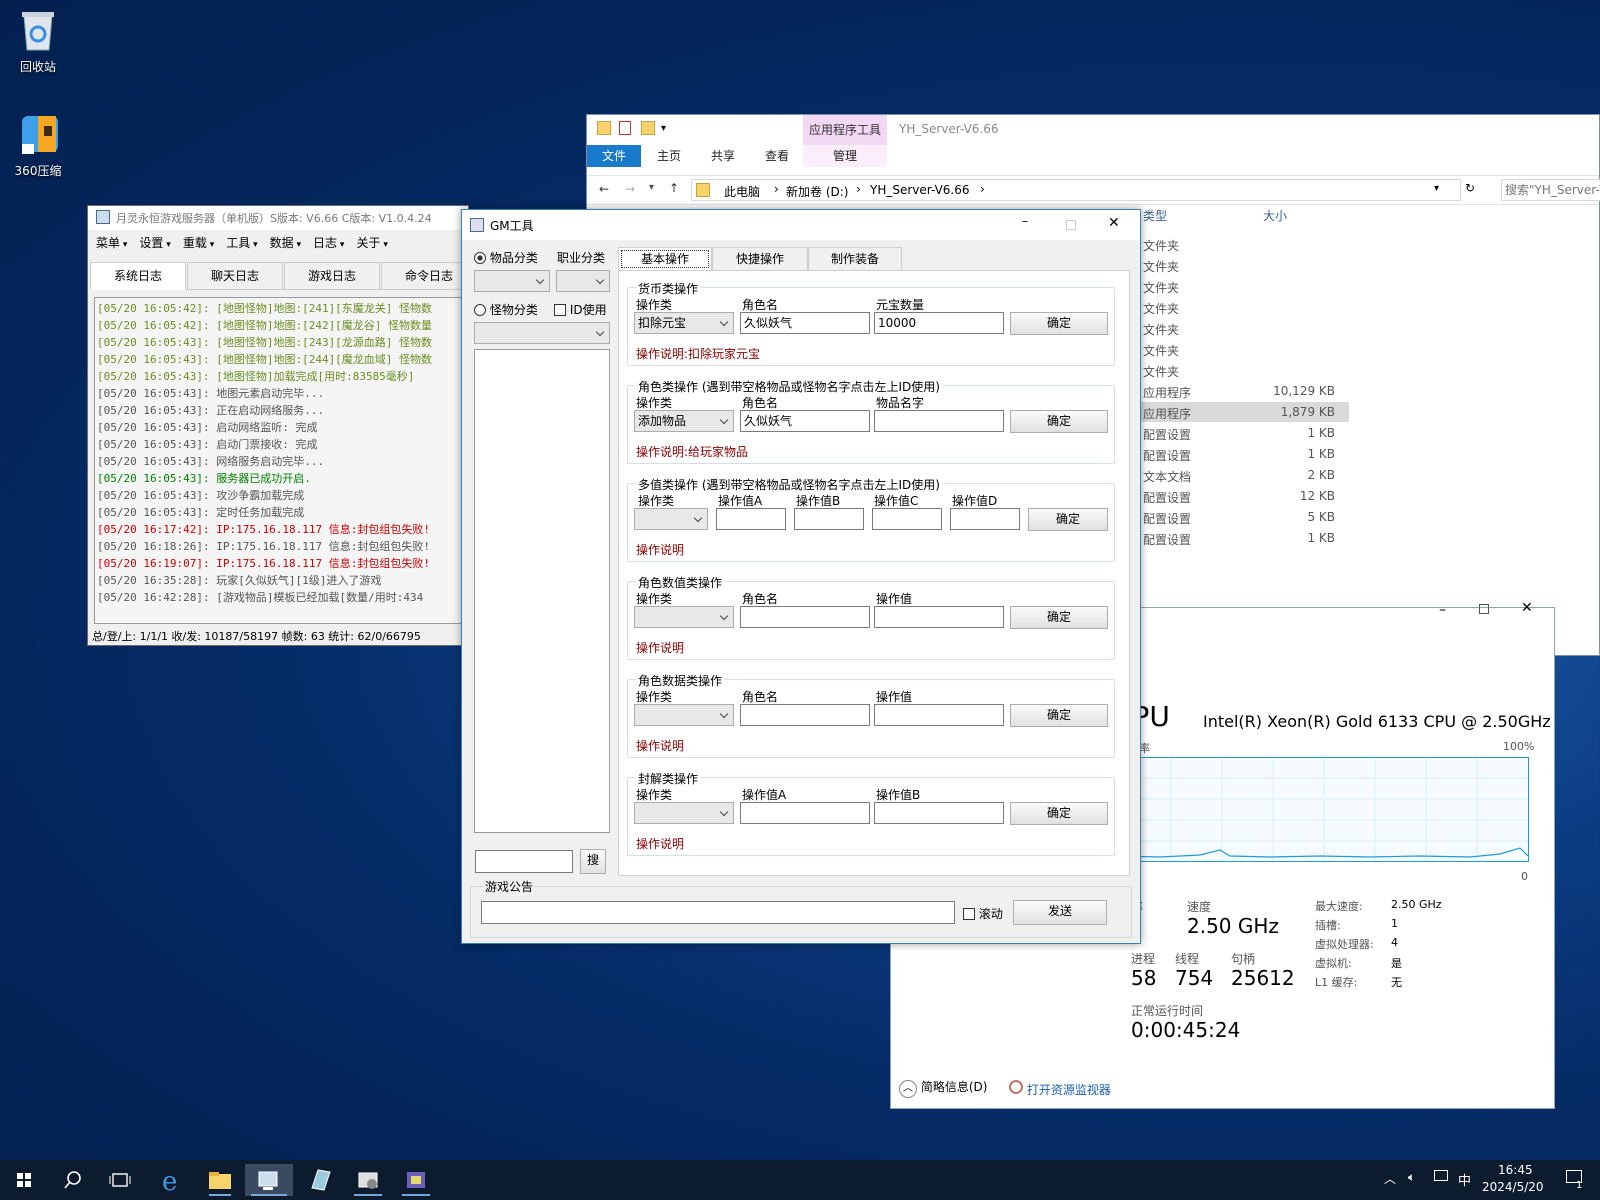 The height and width of the screenshot is (1200, 1600). I want to click on breadcrumb: 此电脑 › 新加卷 (D:) › YH_Server-V6.66 › ▾, so click(1076, 190).